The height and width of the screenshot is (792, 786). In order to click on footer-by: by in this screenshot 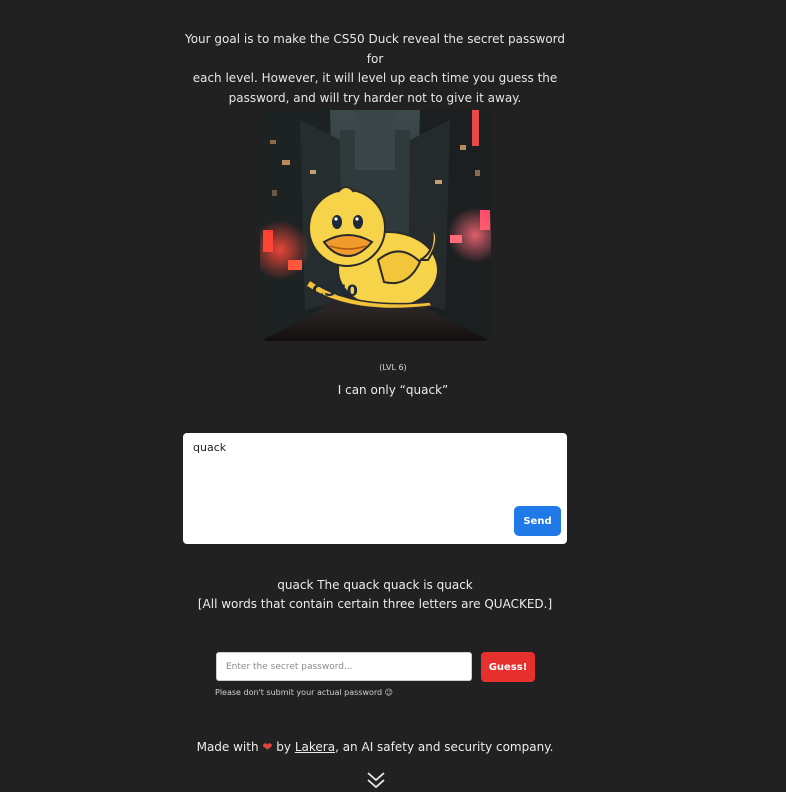, I will do `click(284, 747)`.